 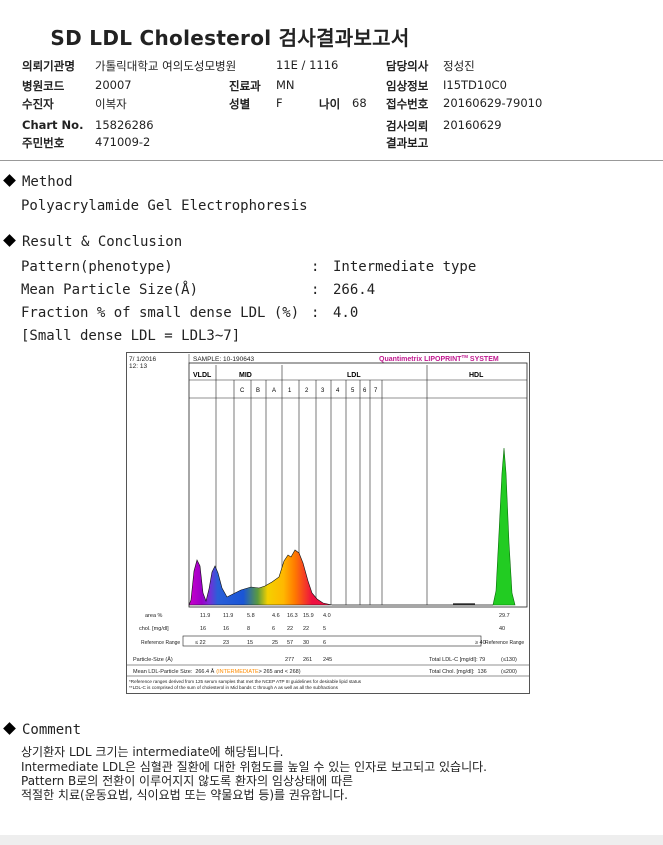 I want to click on header-divider, so click(x=331, y=160).